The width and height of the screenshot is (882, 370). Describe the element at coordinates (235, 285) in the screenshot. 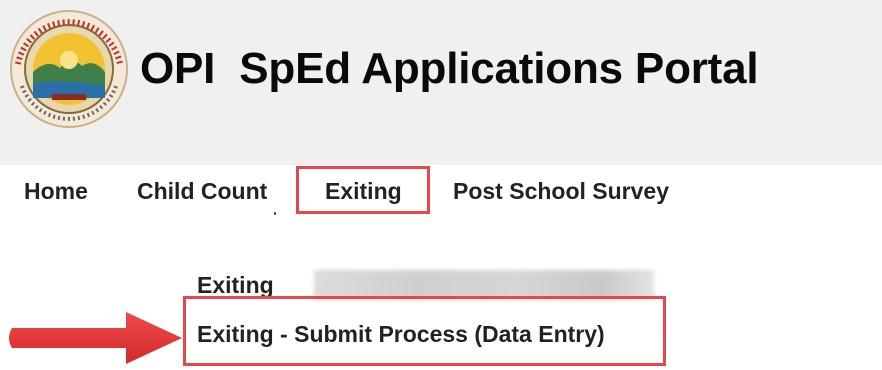

I see `submenu-item-exiting: Exiting` at that location.